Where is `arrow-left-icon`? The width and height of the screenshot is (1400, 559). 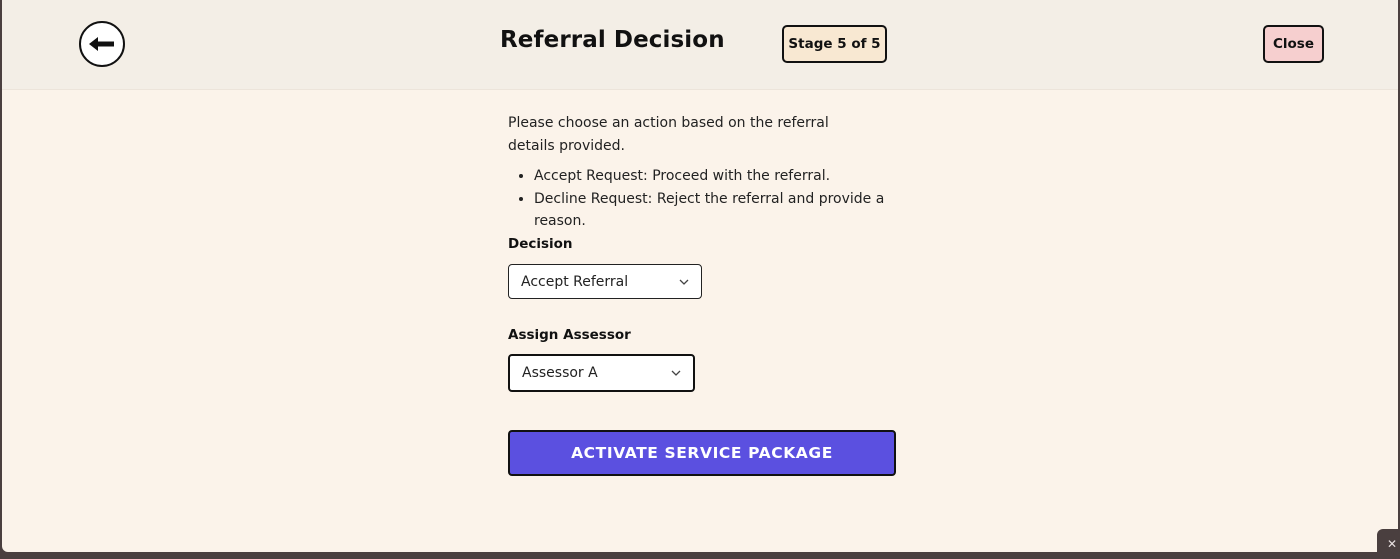 arrow-left-icon is located at coordinates (101, 44).